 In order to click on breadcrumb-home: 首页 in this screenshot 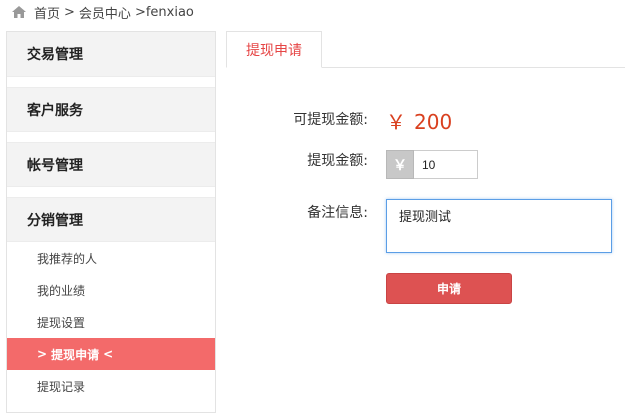, I will do `click(47, 12)`.